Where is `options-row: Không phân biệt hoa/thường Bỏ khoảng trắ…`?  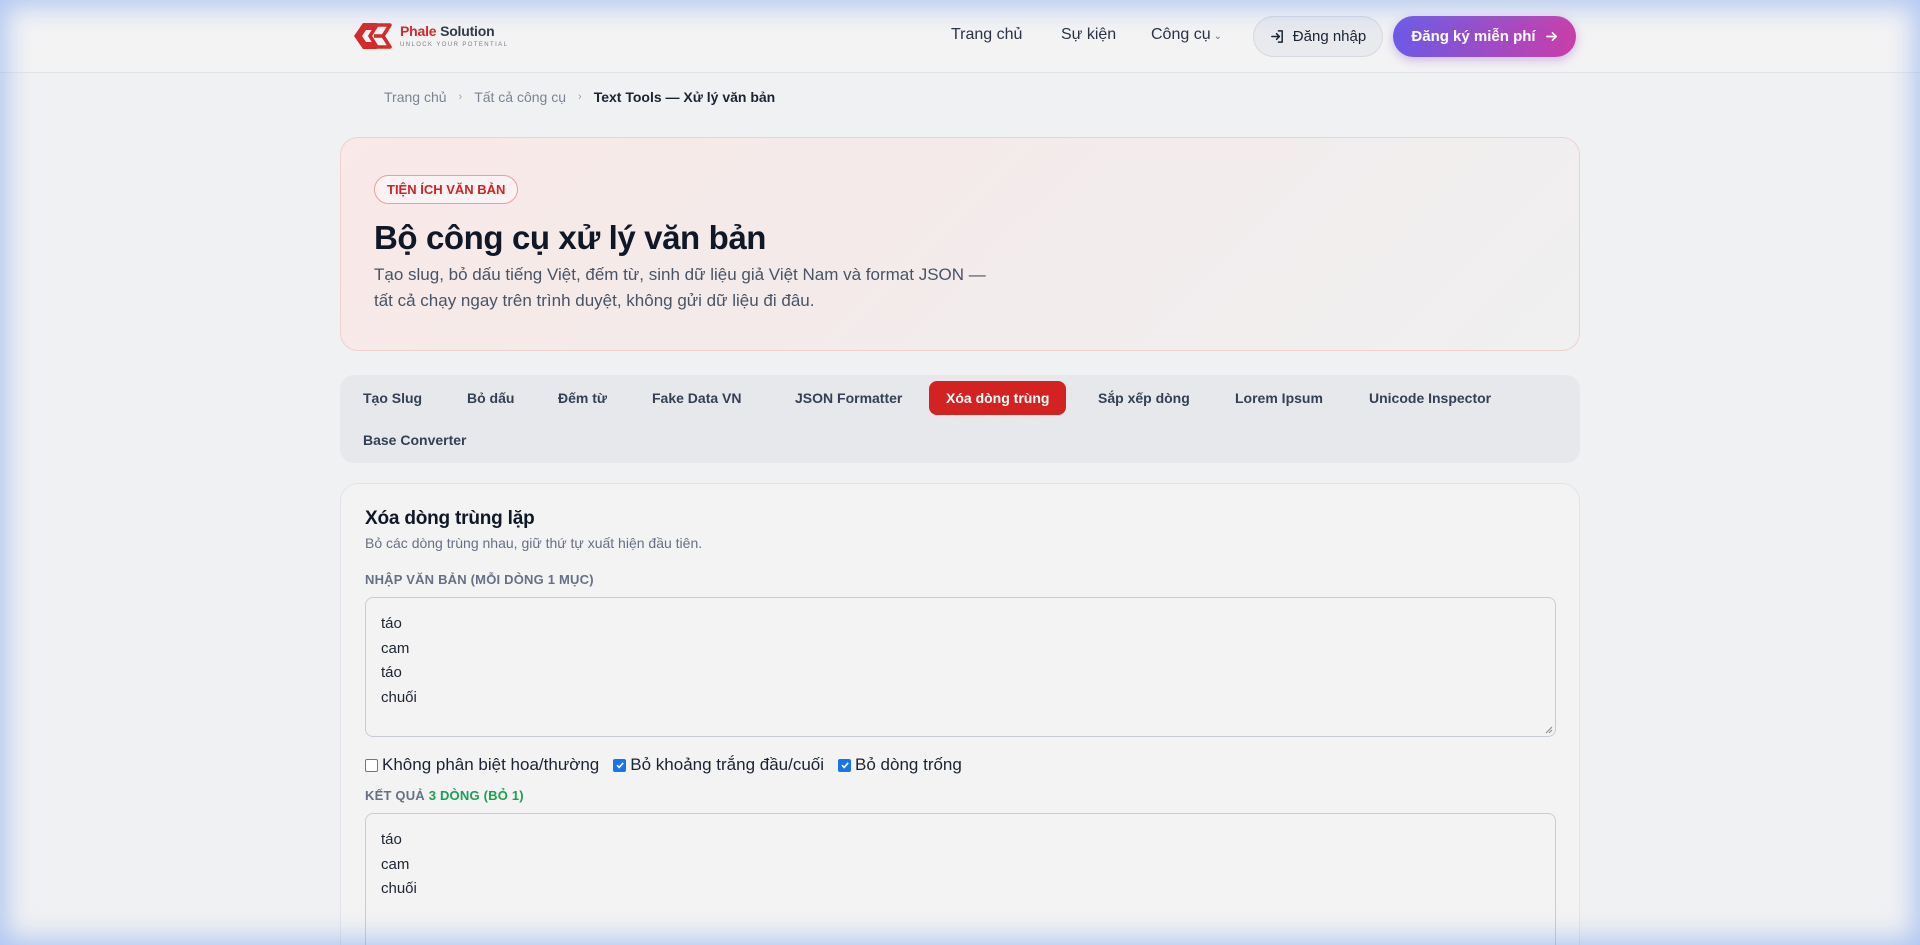 options-row: Không phân biệt hoa/thường Bỏ khoảng trắ… is located at coordinates (663, 765).